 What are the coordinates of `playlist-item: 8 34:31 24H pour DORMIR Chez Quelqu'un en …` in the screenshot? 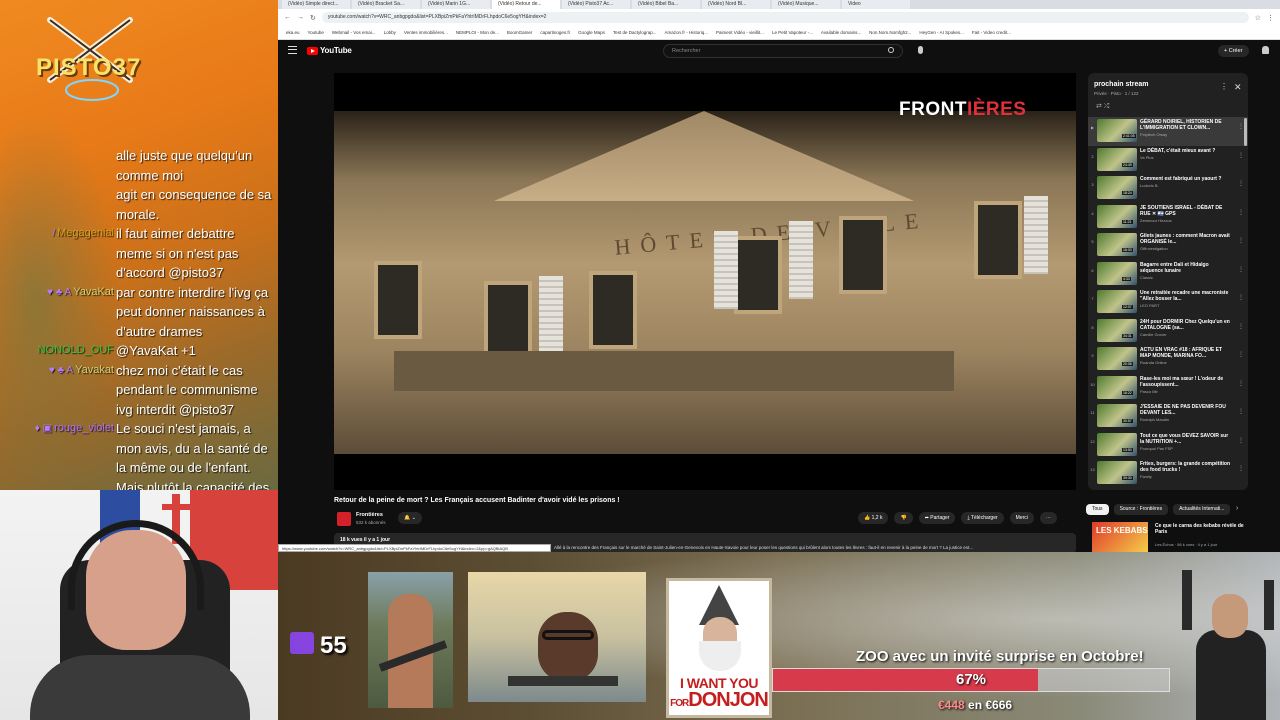 It's located at (1168, 331).